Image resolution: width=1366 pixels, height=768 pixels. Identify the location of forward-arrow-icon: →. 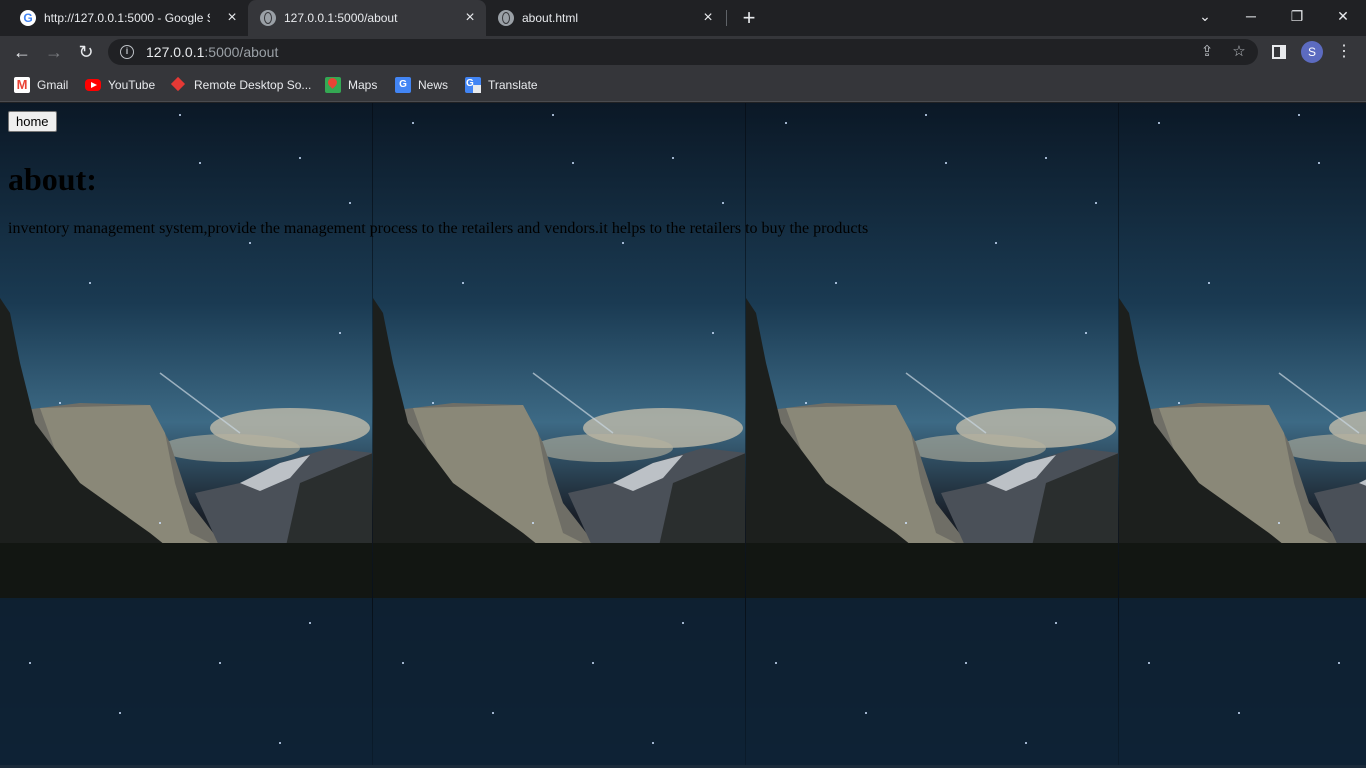
(54, 52).